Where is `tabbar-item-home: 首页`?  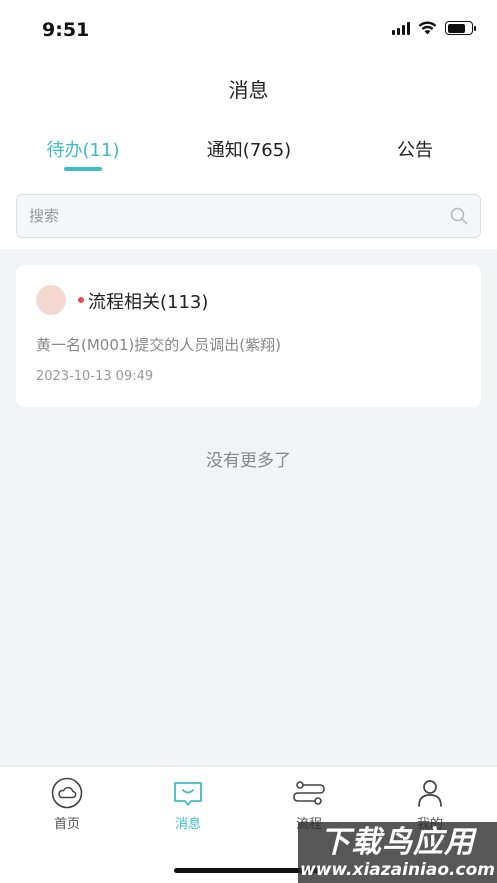 tabbar-item-home: 首页 is located at coordinates (67, 804).